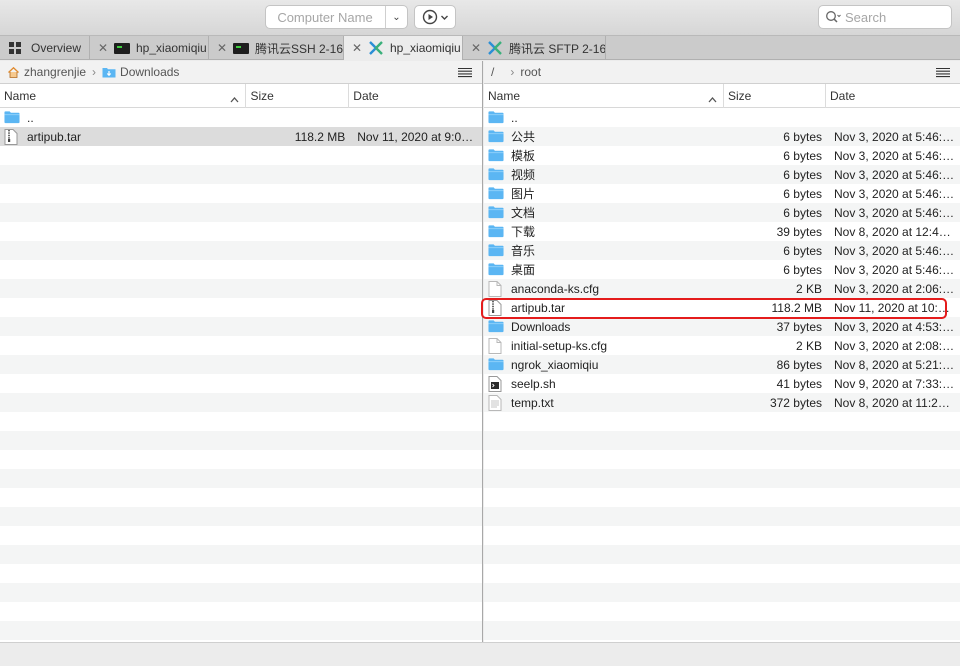  I want to click on search-field, so click(885, 17).